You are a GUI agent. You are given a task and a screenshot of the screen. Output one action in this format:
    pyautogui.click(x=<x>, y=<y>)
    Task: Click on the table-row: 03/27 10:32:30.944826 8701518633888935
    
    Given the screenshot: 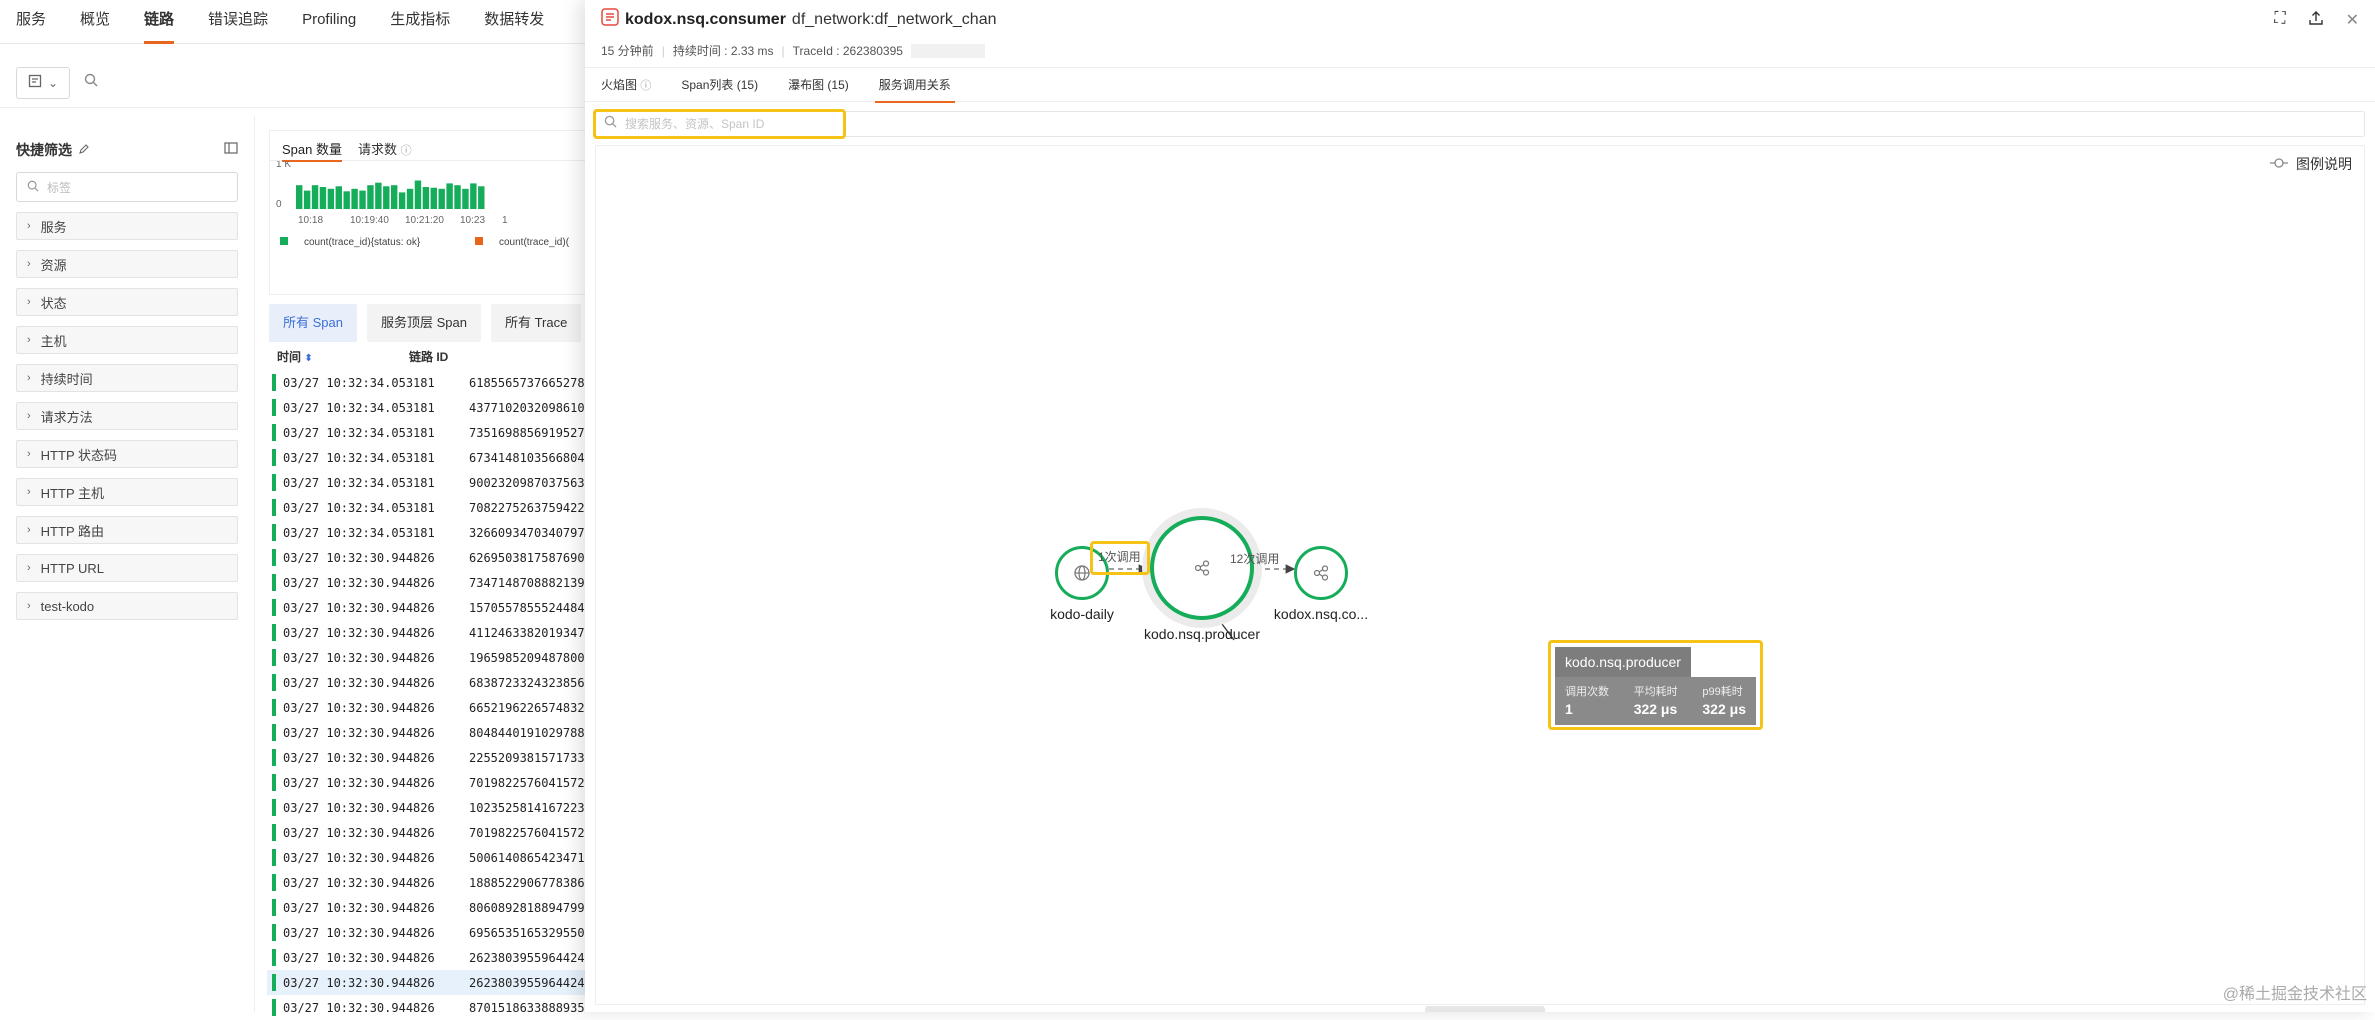 What is the action you would take?
    pyautogui.click(x=432, y=1007)
    